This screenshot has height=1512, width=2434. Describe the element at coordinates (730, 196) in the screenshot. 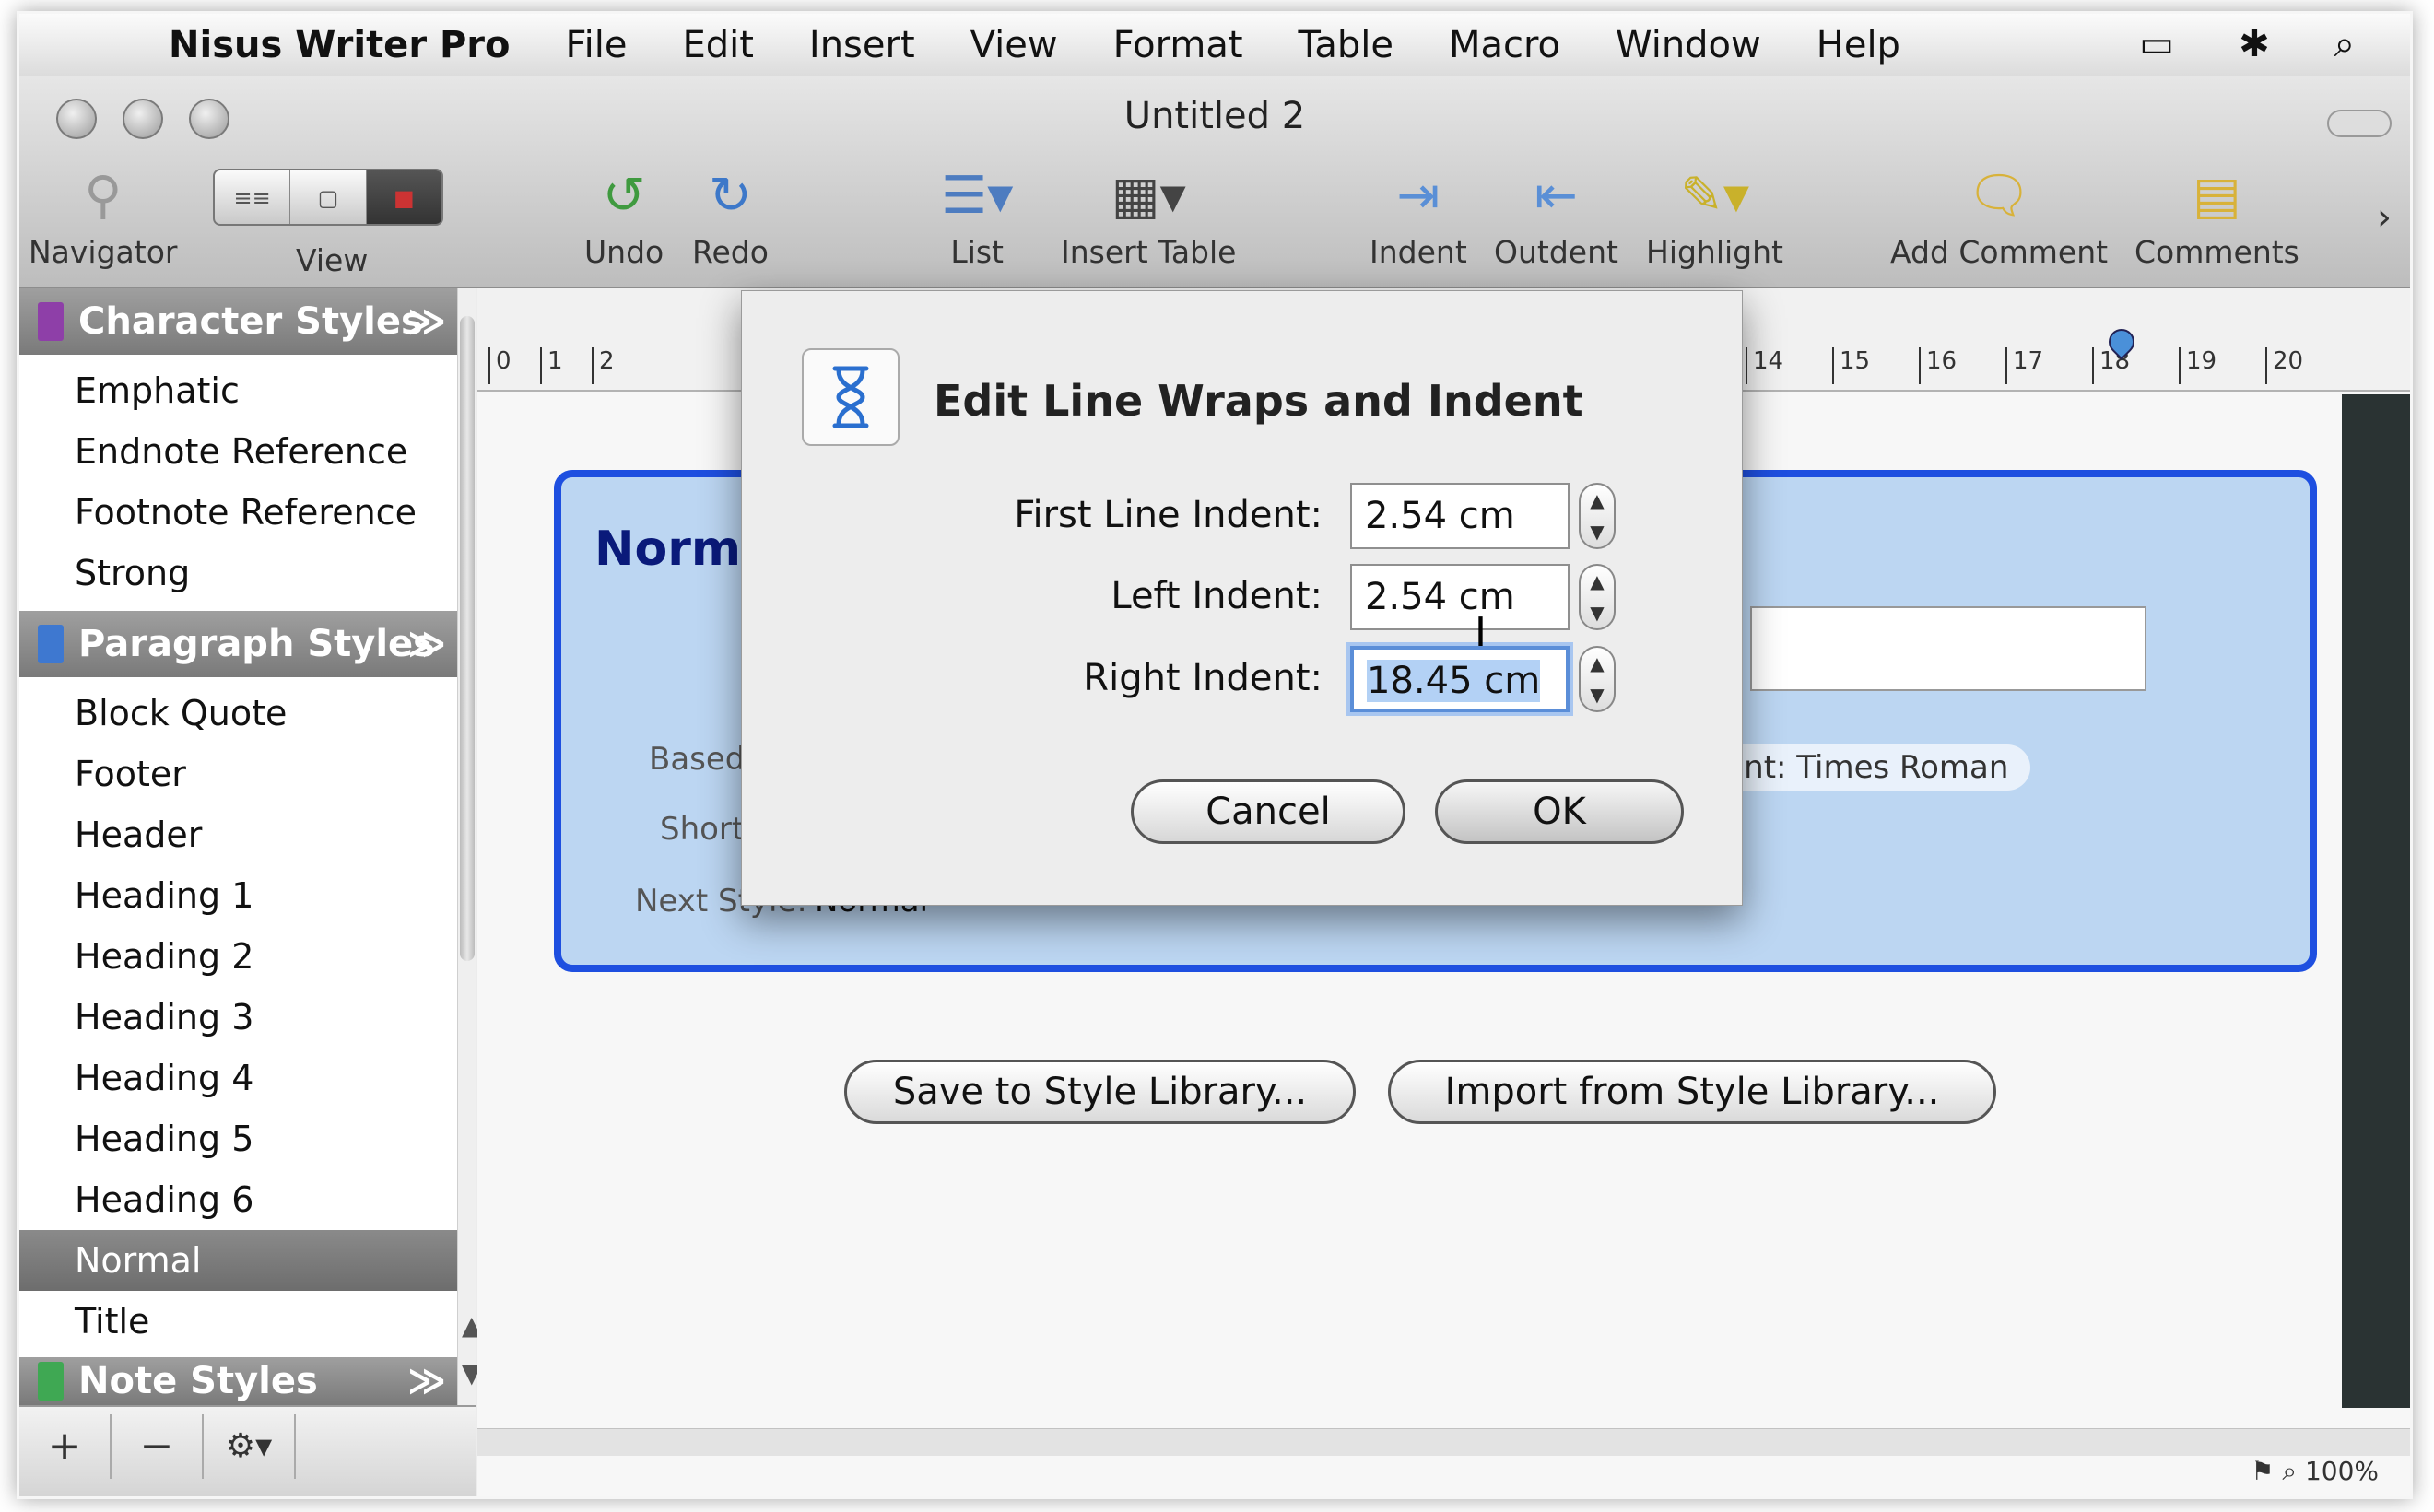

I see `redo-icon: ↻` at that location.